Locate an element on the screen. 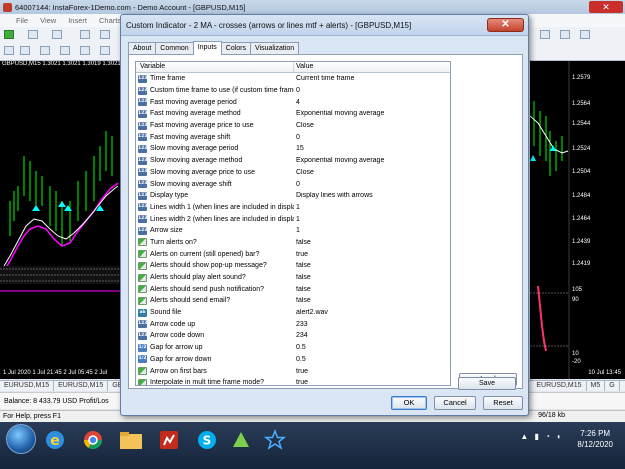 The image size is (625, 469). param-row: 123 Fast moving average shift 0 is located at coordinates (293, 137).